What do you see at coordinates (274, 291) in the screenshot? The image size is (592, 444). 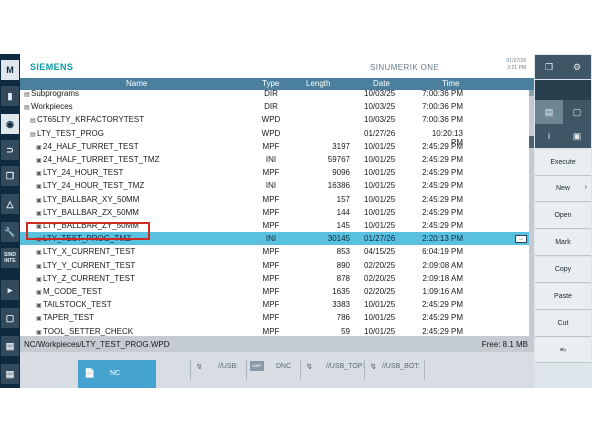 I see `table-row: ▣M_CODE_TEST MPF 1635 02/20/25 1:09:16 AM` at bounding box center [274, 291].